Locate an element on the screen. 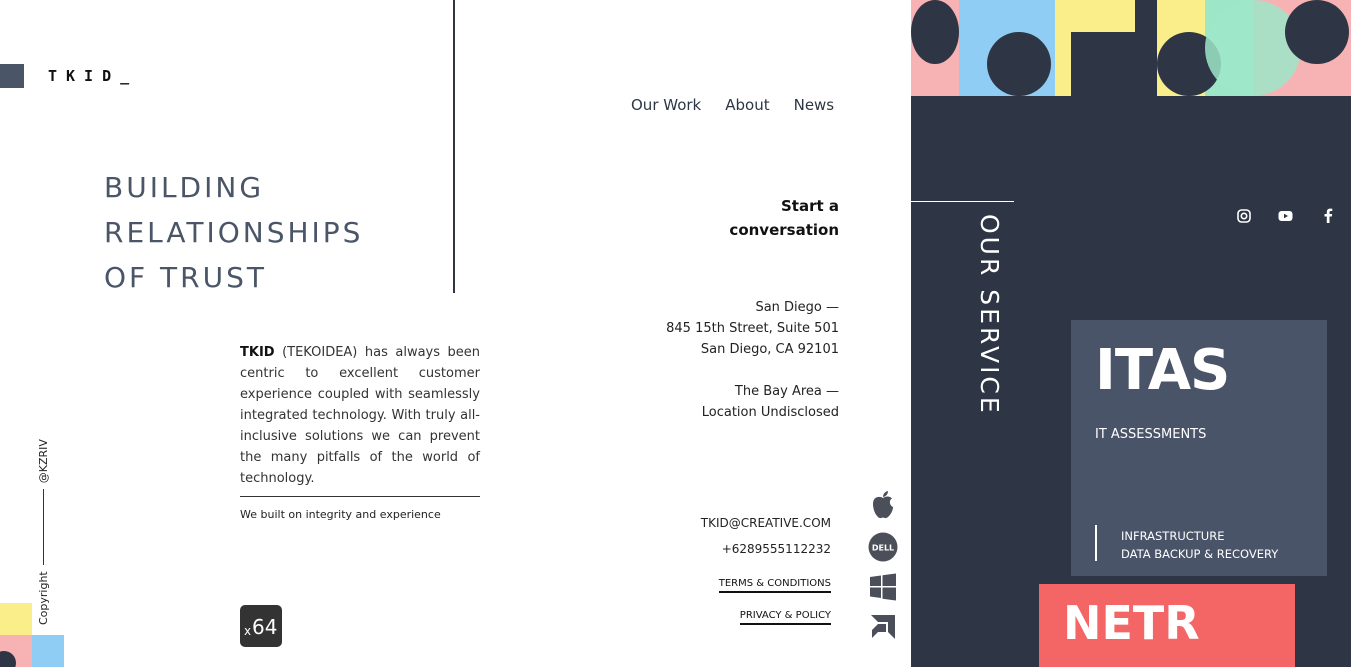 The width and height of the screenshot is (1351, 667). x64-badge: x 64 is located at coordinates (261, 626).